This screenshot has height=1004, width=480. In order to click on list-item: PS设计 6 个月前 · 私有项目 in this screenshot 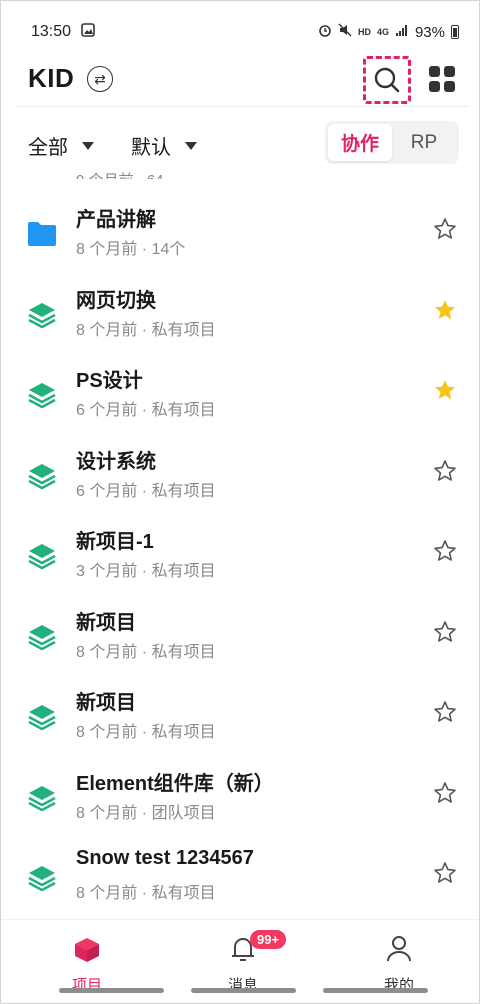, I will do `click(240, 394)`.